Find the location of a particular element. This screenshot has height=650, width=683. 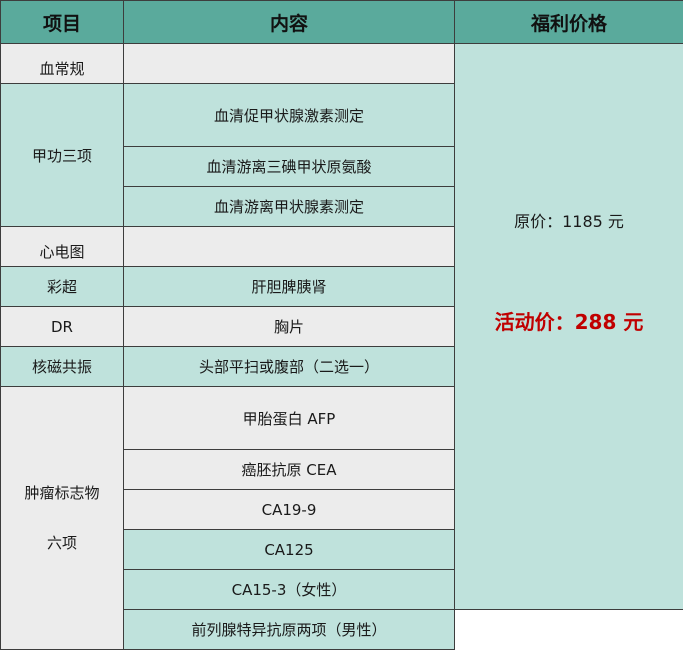

content-tumor-4: CA125 is located at coordinates (289, 550).